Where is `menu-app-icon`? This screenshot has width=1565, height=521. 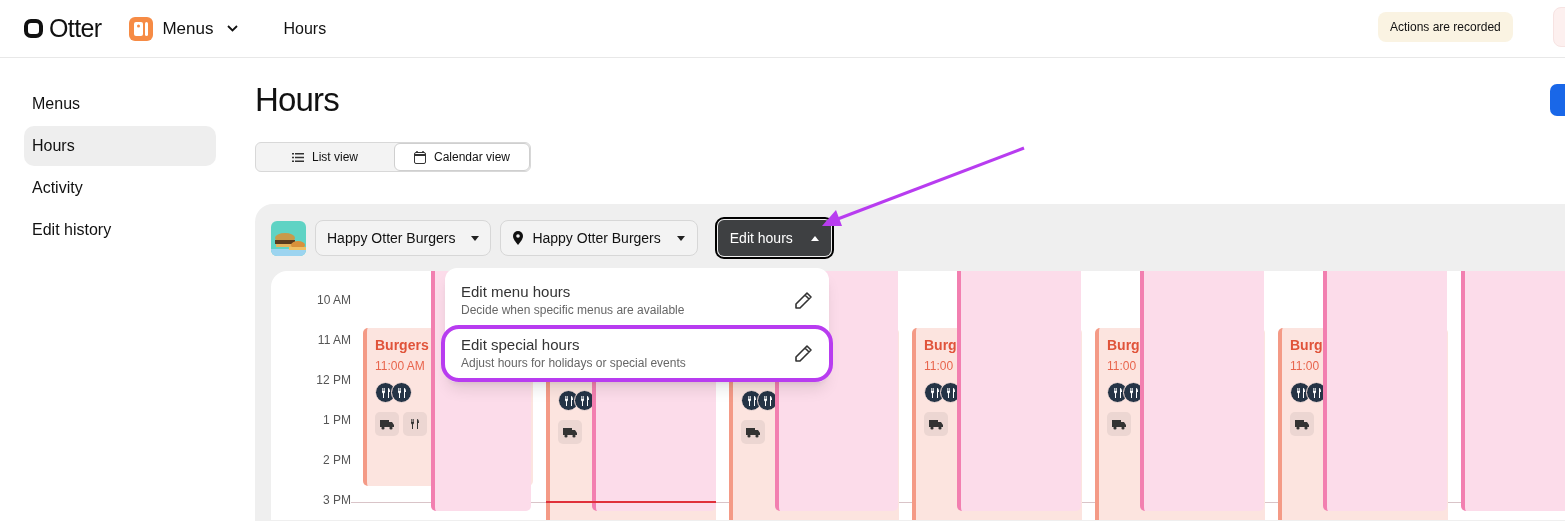
menu-app-icon is located at coordinates (141, 28).